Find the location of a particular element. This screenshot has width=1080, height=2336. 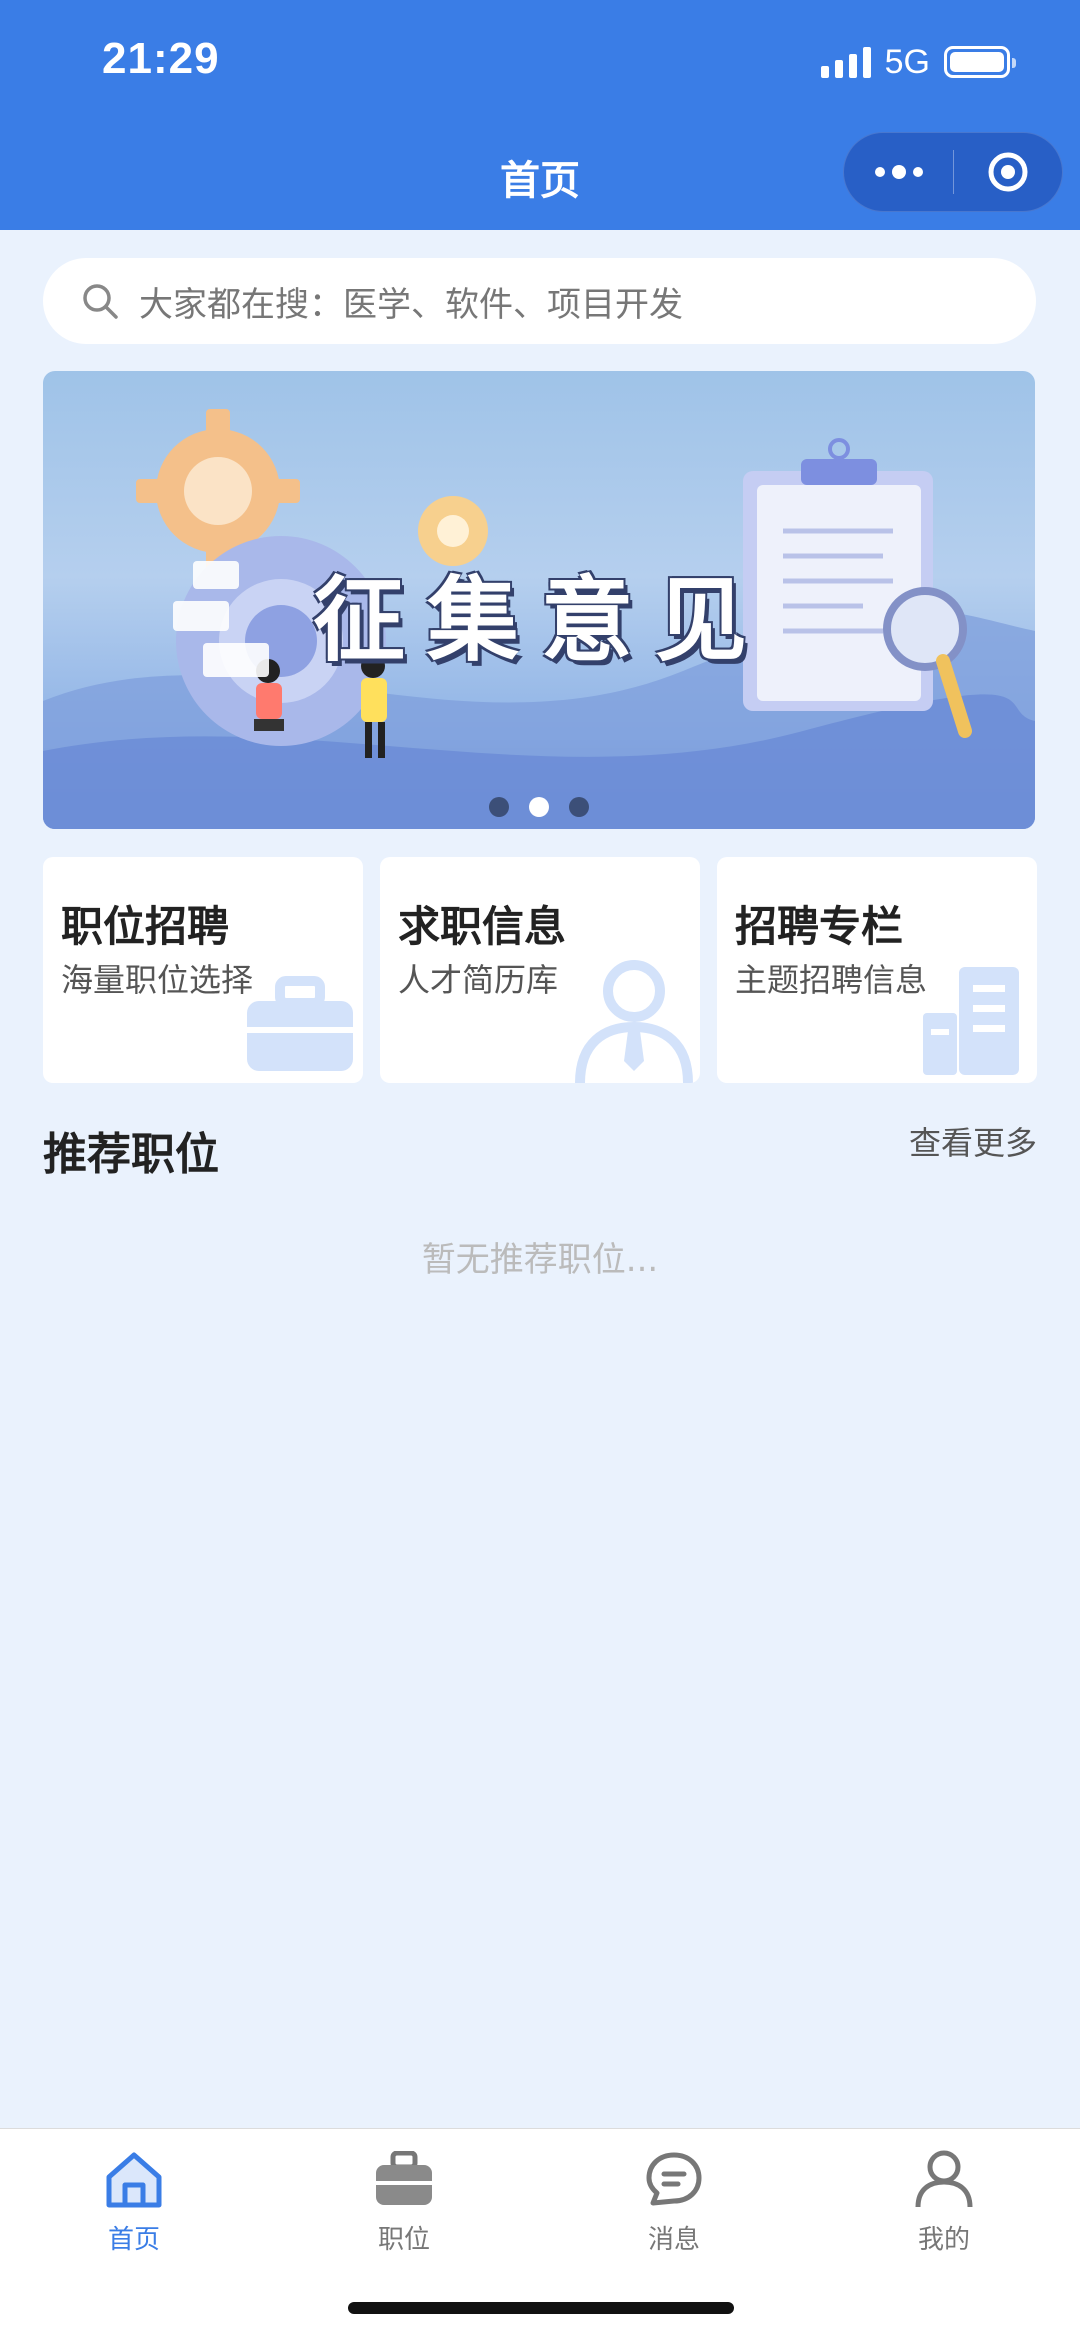

card-title: 求职信息 is located at coordinates (482, 926).